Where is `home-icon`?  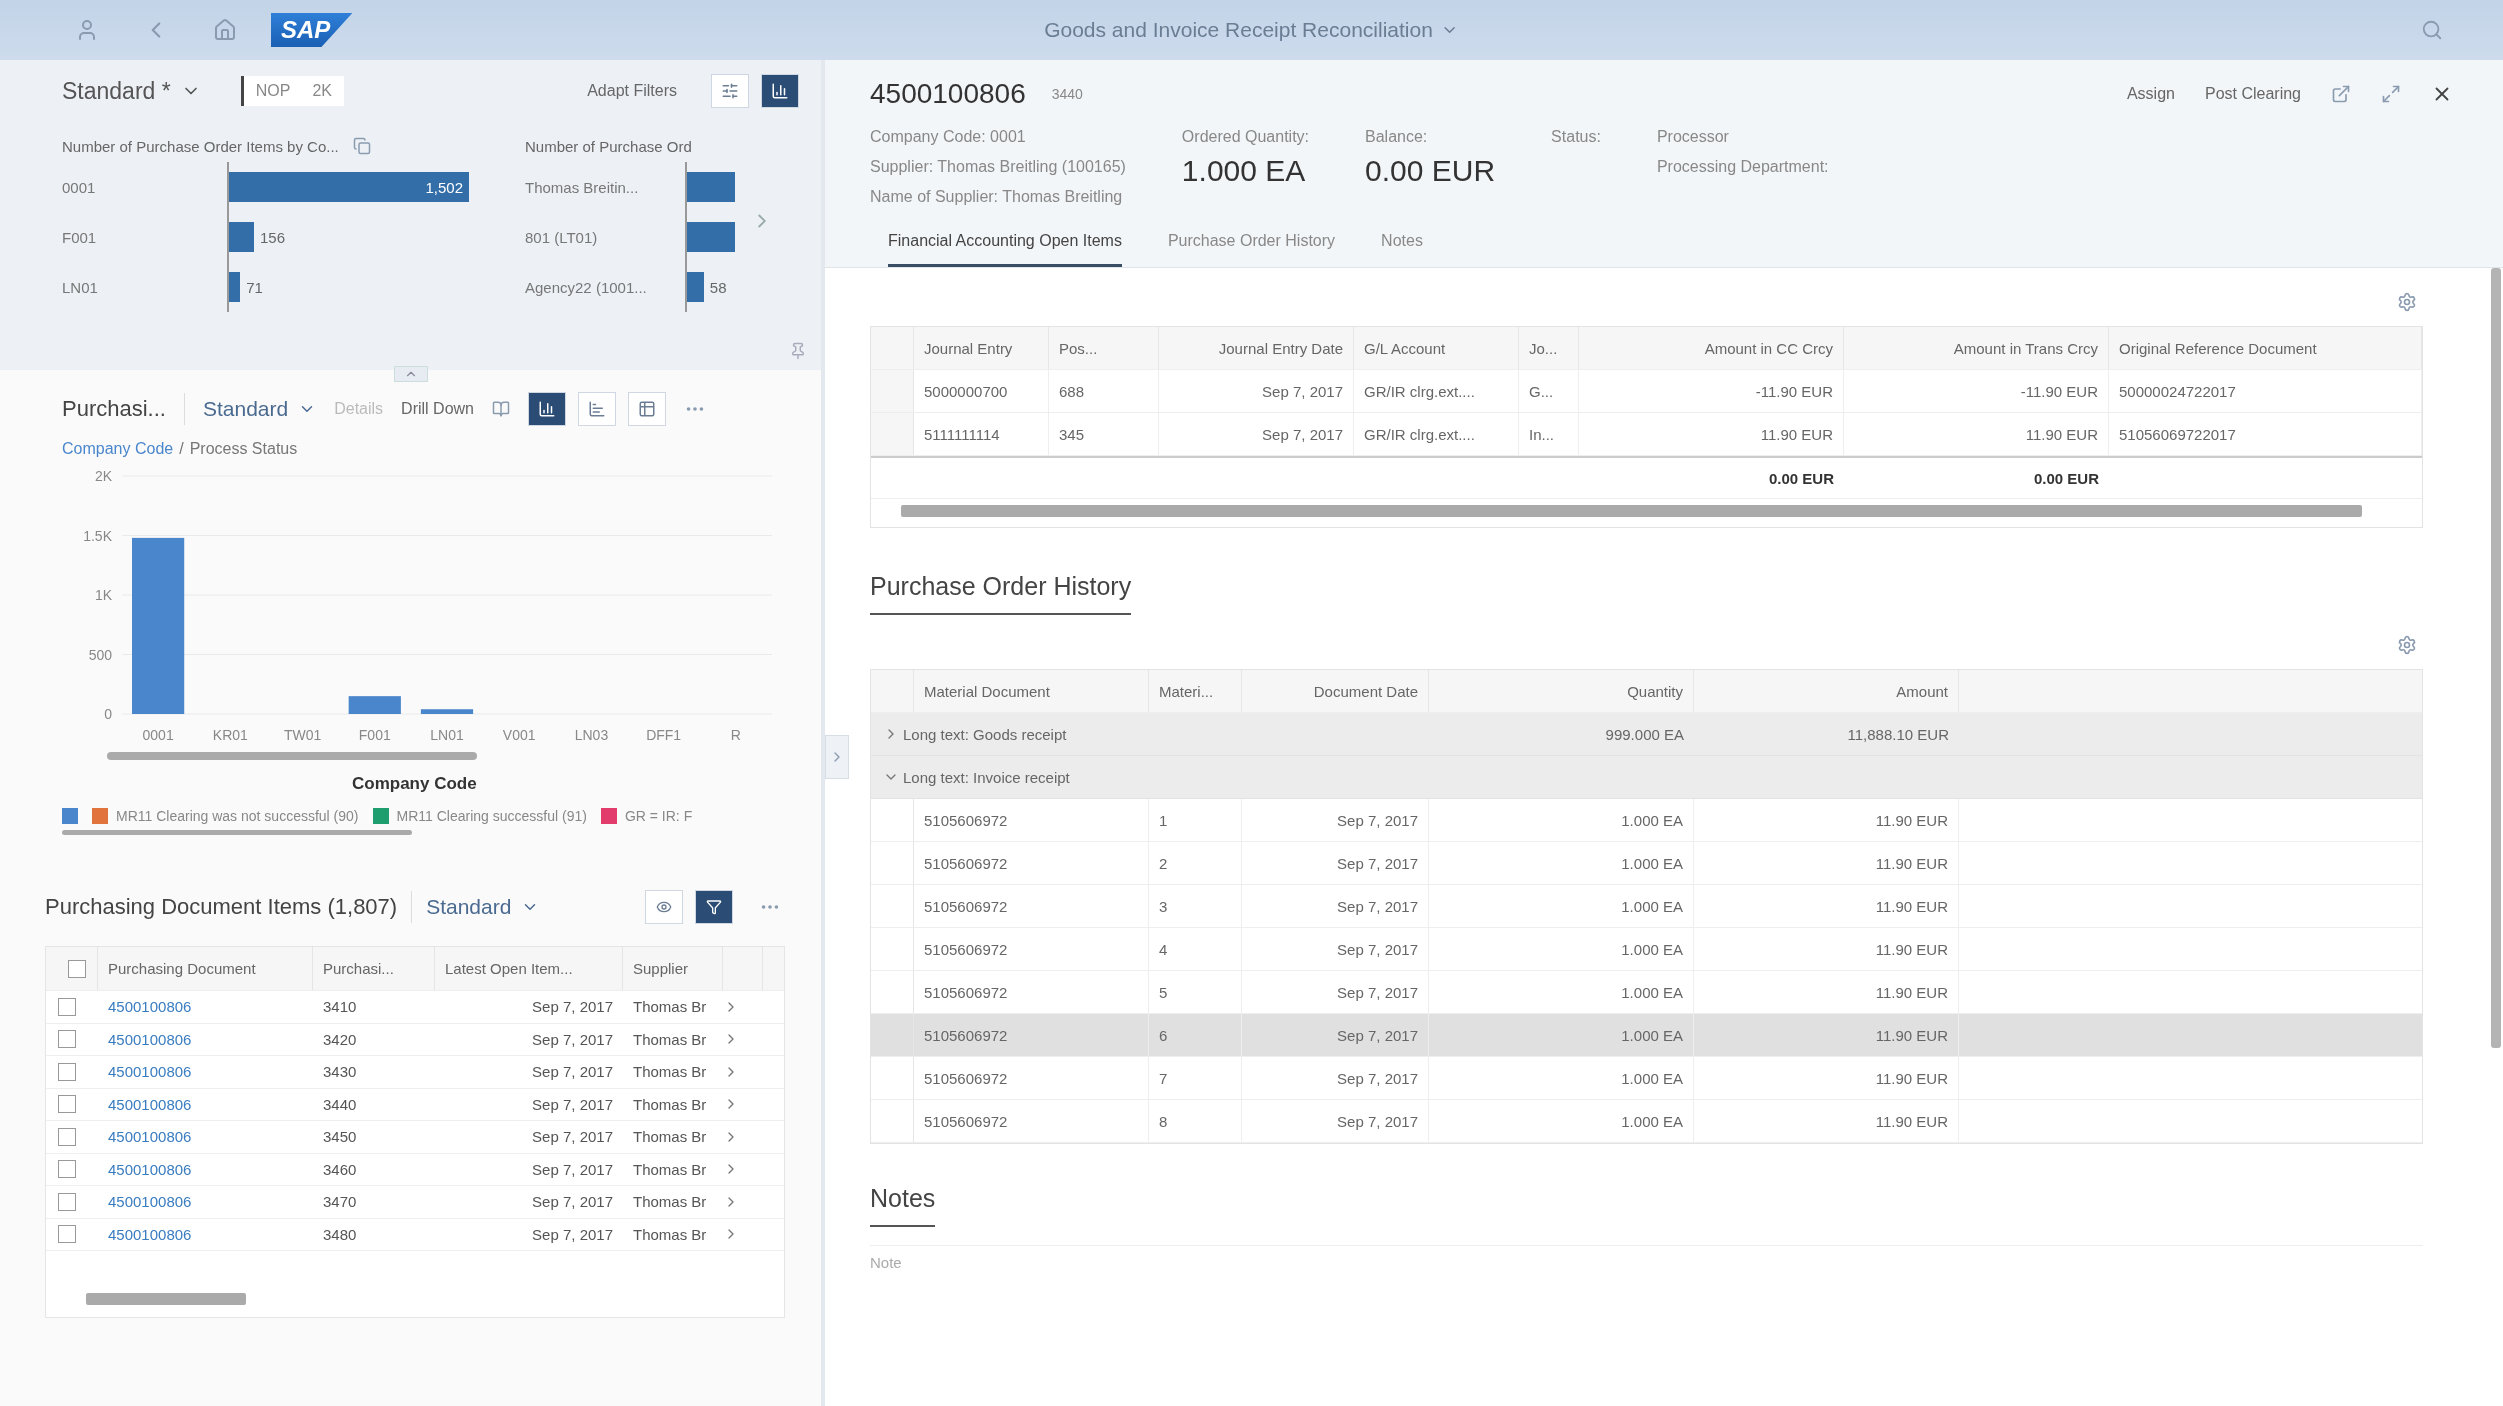 home-icon is located at coordinates (225, 30).